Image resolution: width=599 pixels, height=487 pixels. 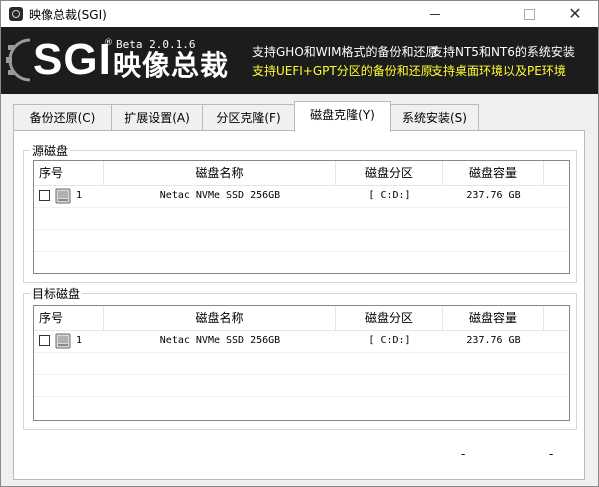 What do you see at coordinates (72, 59) in the screenshot?
I see `sgi-logo: SGI` at bounding box center [72, 59].